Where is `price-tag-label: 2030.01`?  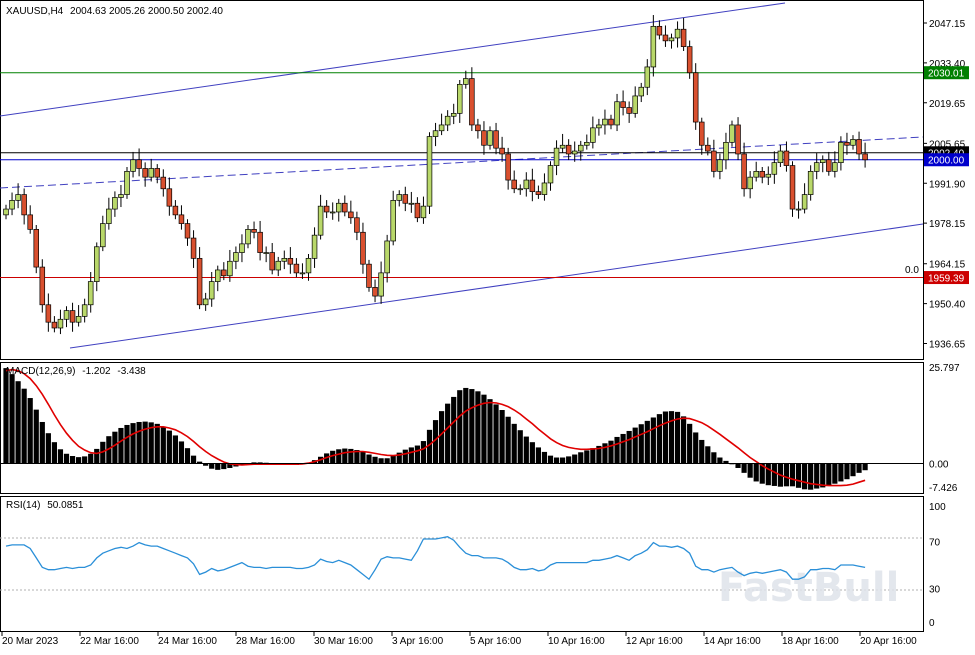
price-tag-label: 2030.01 is located at coordinates (946, 74).